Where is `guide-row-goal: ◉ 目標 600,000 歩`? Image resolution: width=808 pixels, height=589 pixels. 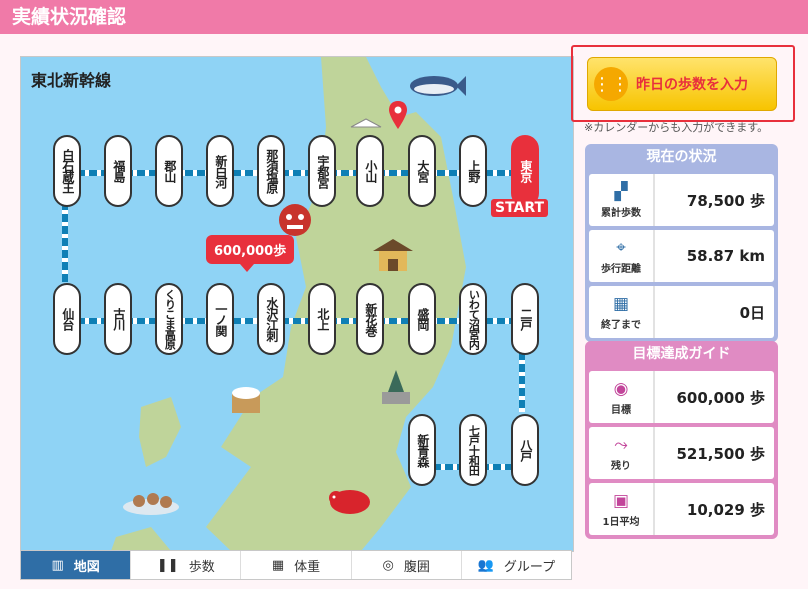 guide-row-goal: ◉ 目標 600,000 歩 is located at coordinates (681, 397).